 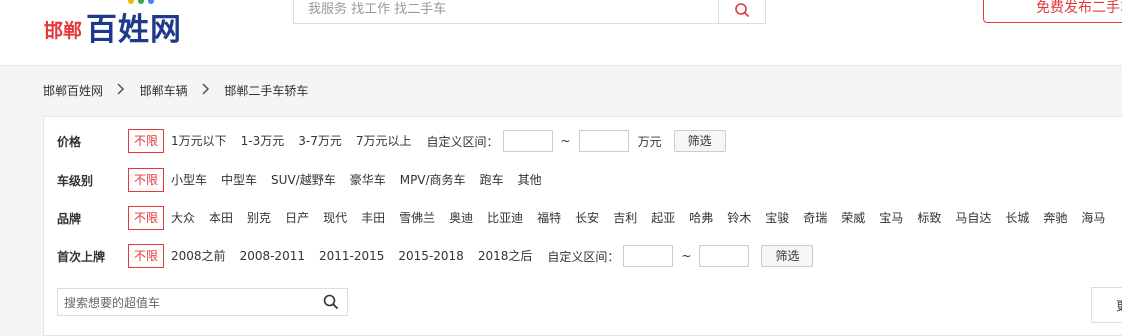 I want to click on price-unlimited-option: 不限, so click(x=146, y=141).